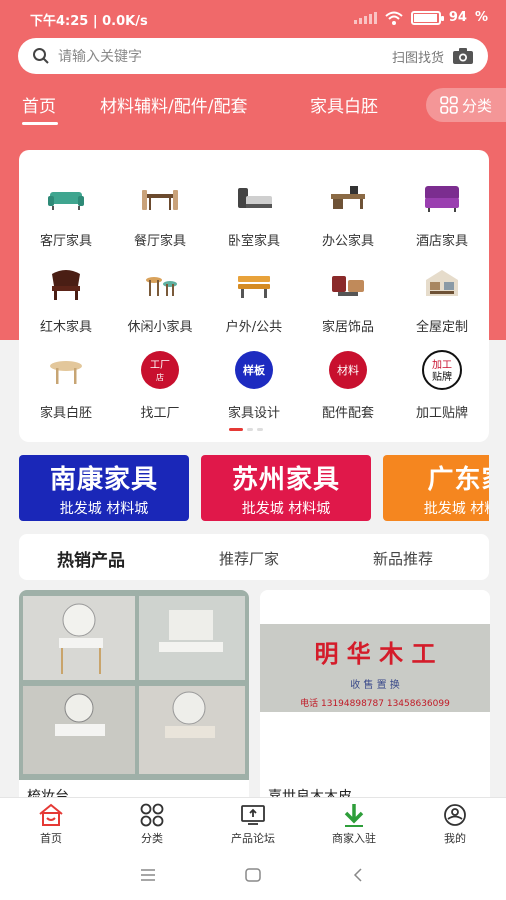 Image resolution: width=506 pixels, height=900 pixels. I want to click on nav-label: 我的, so click(455, 838).